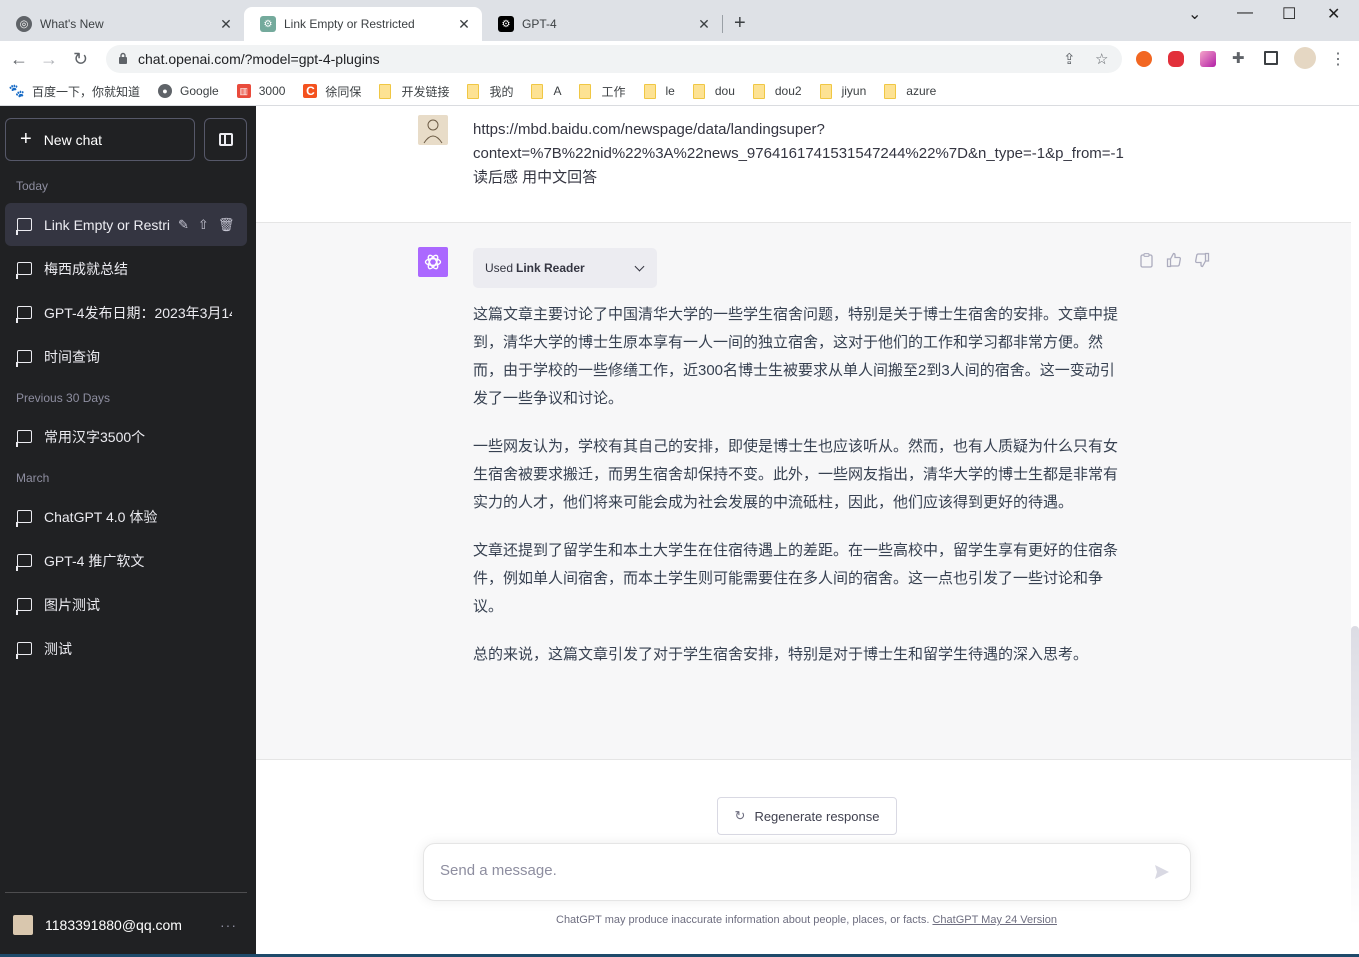 The width and height of the screenshot is (1359, 957). What do you see at coordinates (126, 604) in the screenshot?
I see `sidebar-chat-item: 图片测试` at bounding box center [126, 604].